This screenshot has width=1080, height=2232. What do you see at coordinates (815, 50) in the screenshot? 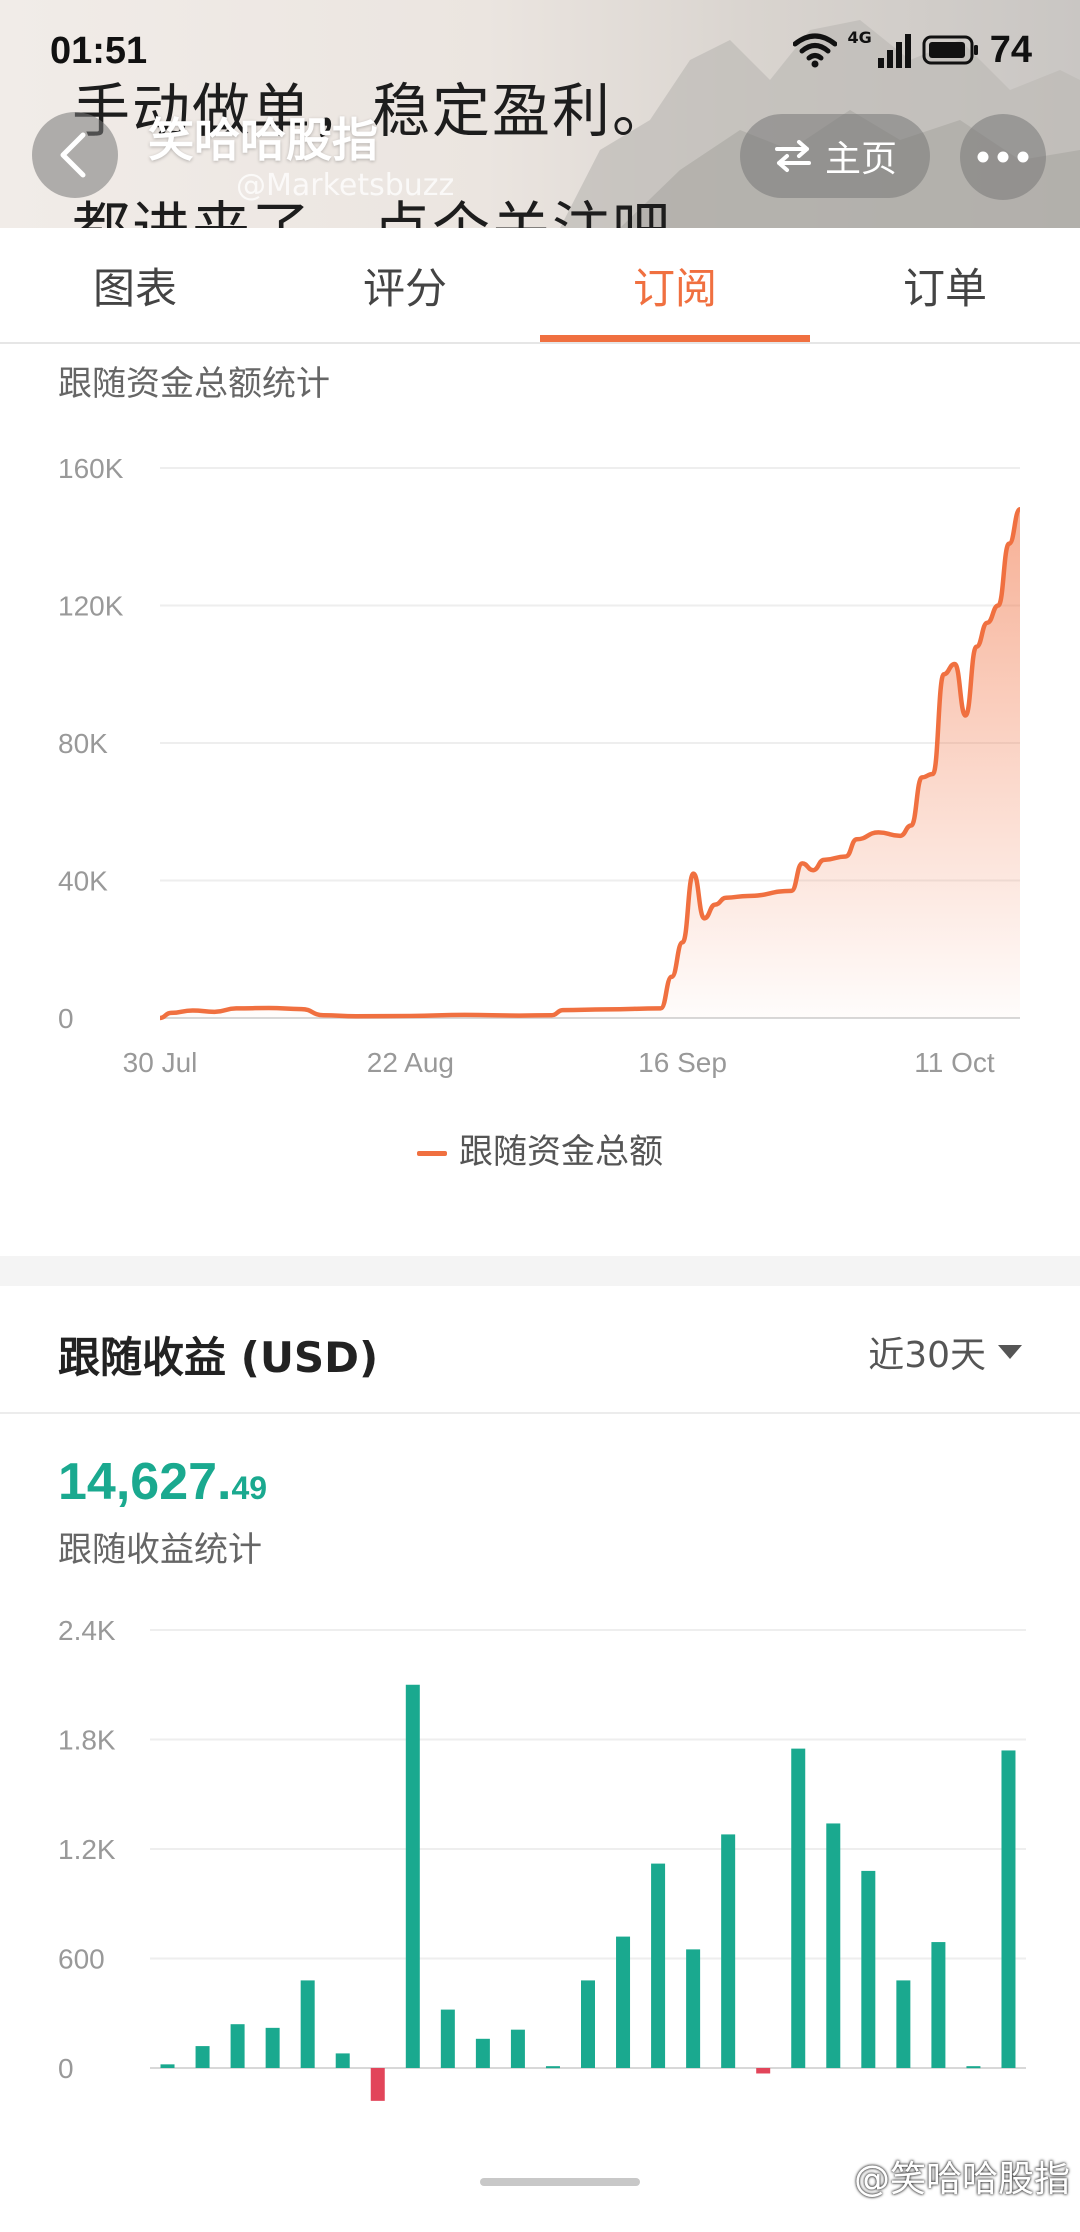
I see `wifi-icon` at bounding box center [815, 50].